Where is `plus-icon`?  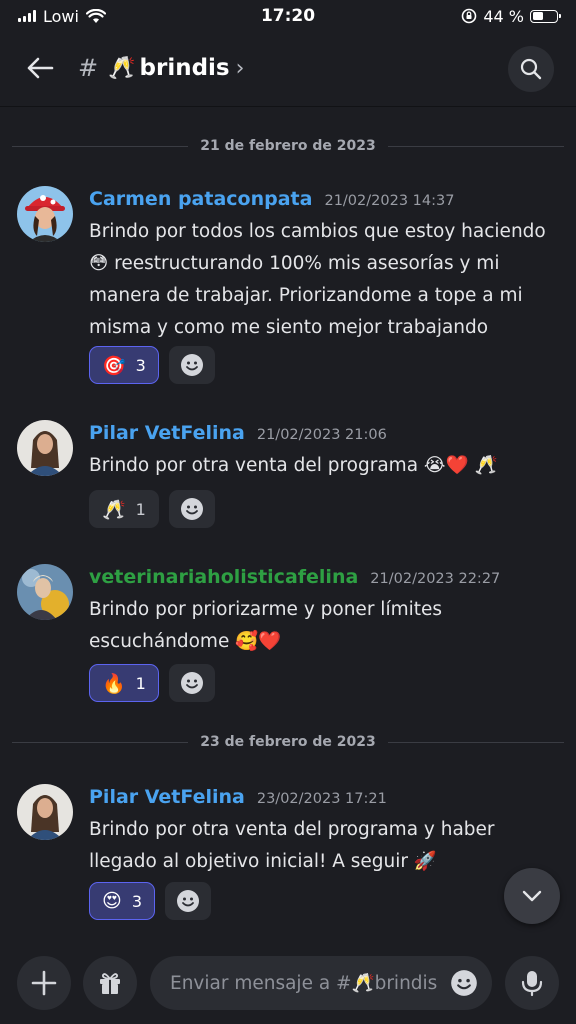 plus-icon is located at coordinates (44, 983).